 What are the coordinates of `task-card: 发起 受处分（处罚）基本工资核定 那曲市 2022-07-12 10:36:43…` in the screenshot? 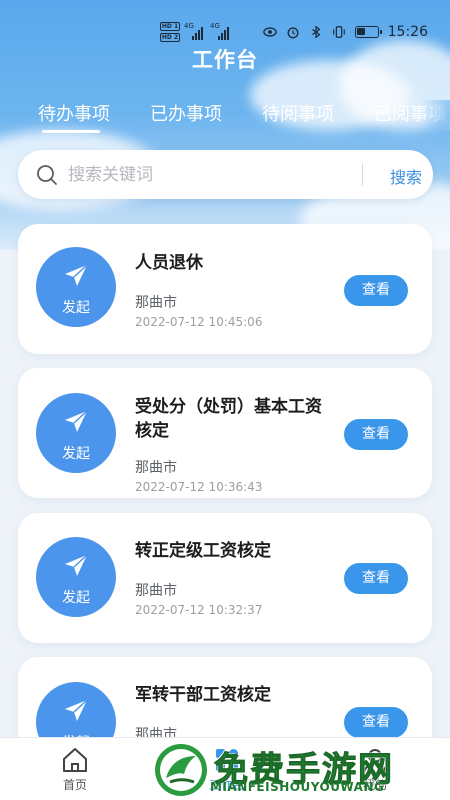 It's located at (225, 433).